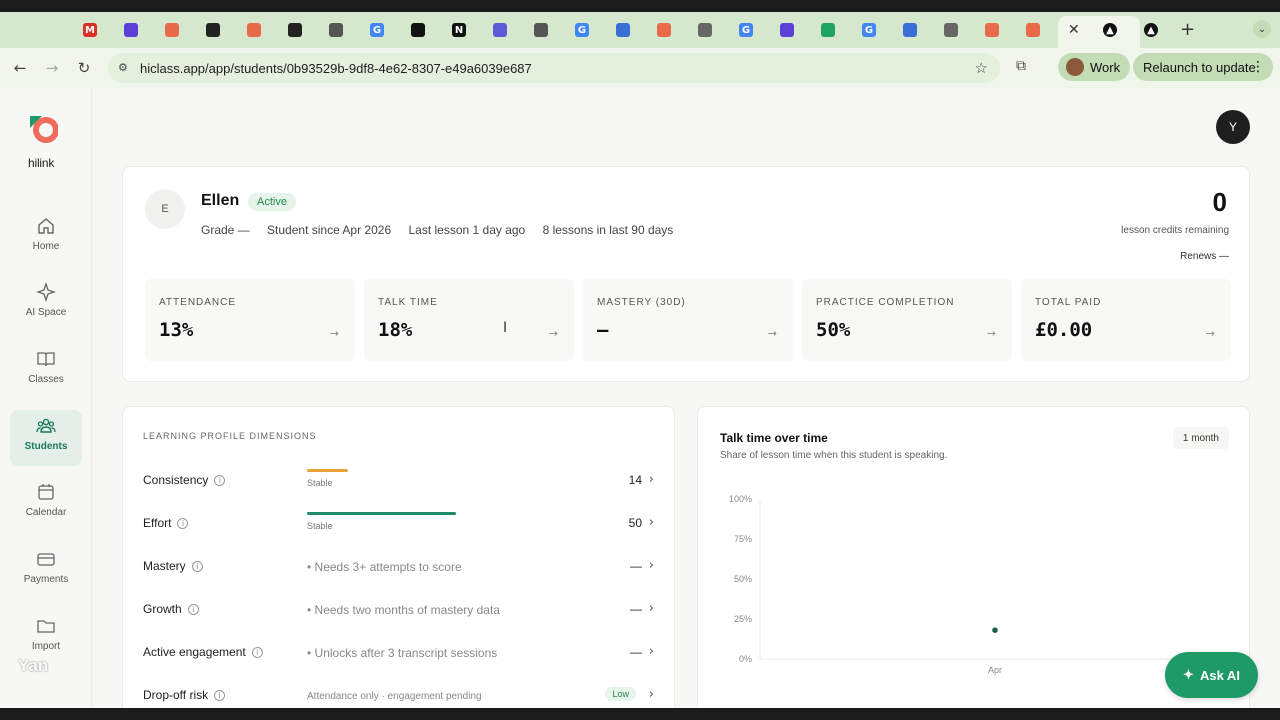 The width and height of the screenshot is (1280, 720). I want to click on sidebar-item-classes: Classes, so click(46, 371).